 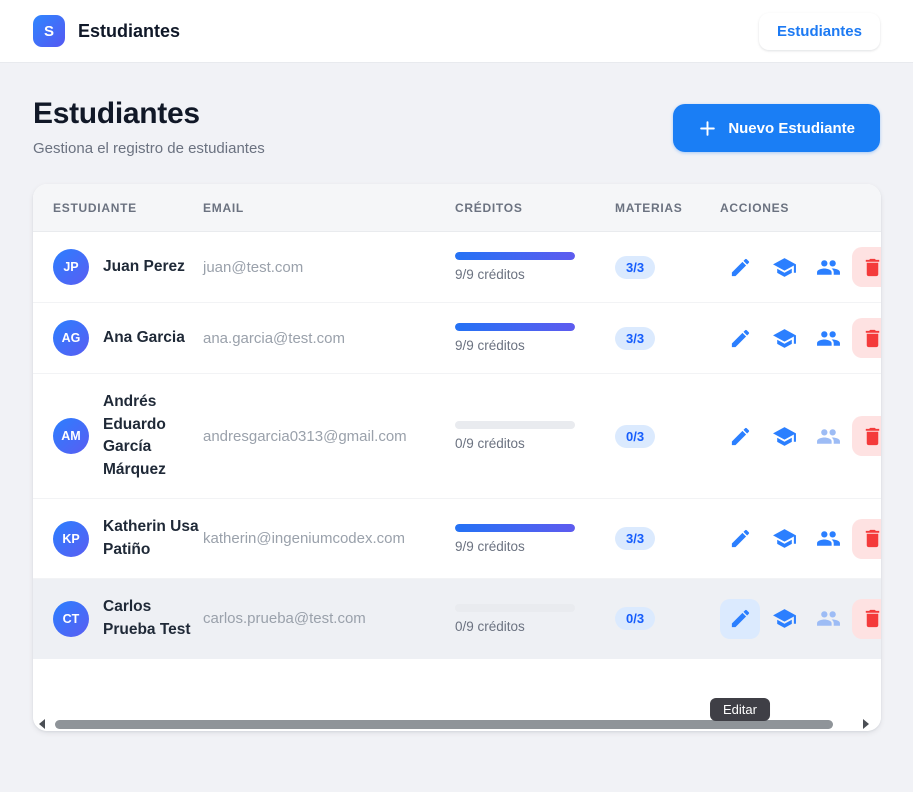 I want to click on brand: S Estudiantes, so click(x=106, y=31).